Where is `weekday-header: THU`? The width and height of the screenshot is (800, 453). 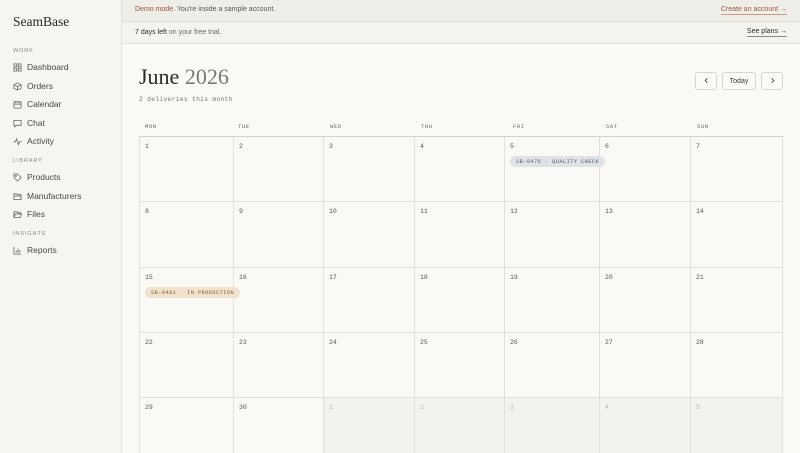 weekday-header: THU is located at coordinates (427, 126).